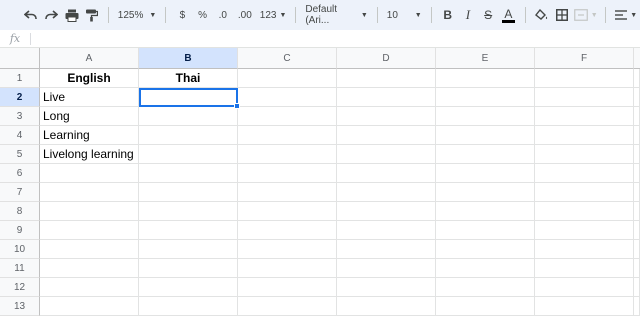 This screenshot has width=640, height=320. Describe the element at coordinates (541, 15) in the screenshot. I see `fill-color-icon` at that location.